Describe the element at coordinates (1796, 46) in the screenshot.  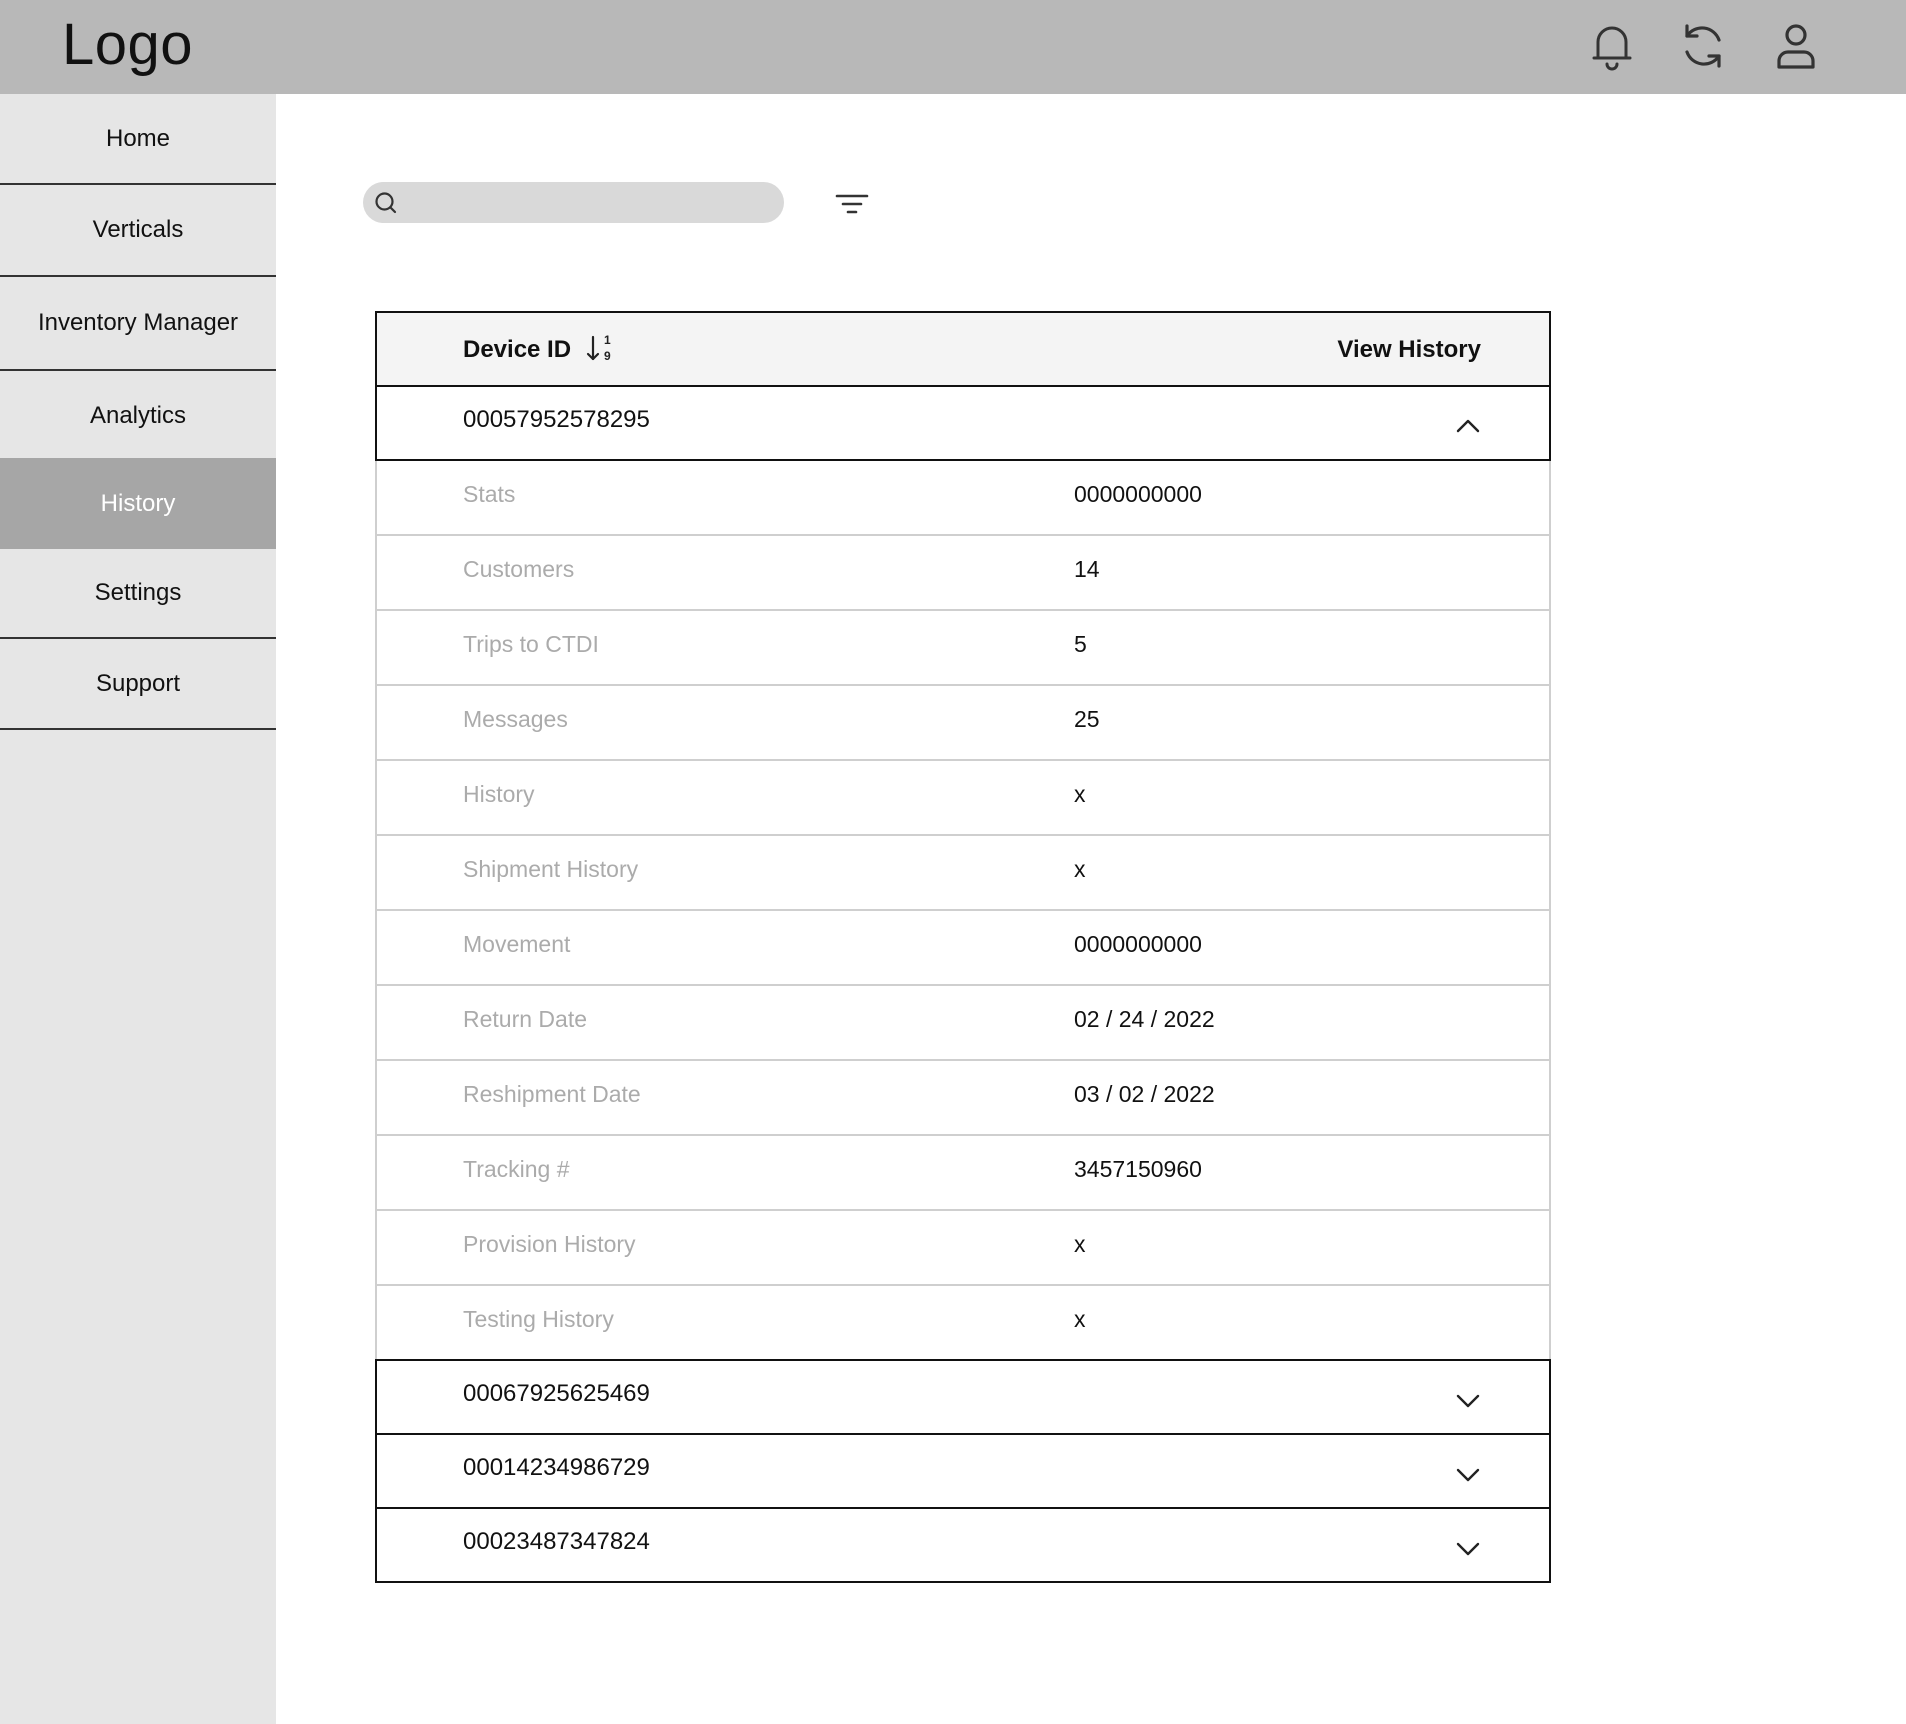
I see `user-icon` at that location.